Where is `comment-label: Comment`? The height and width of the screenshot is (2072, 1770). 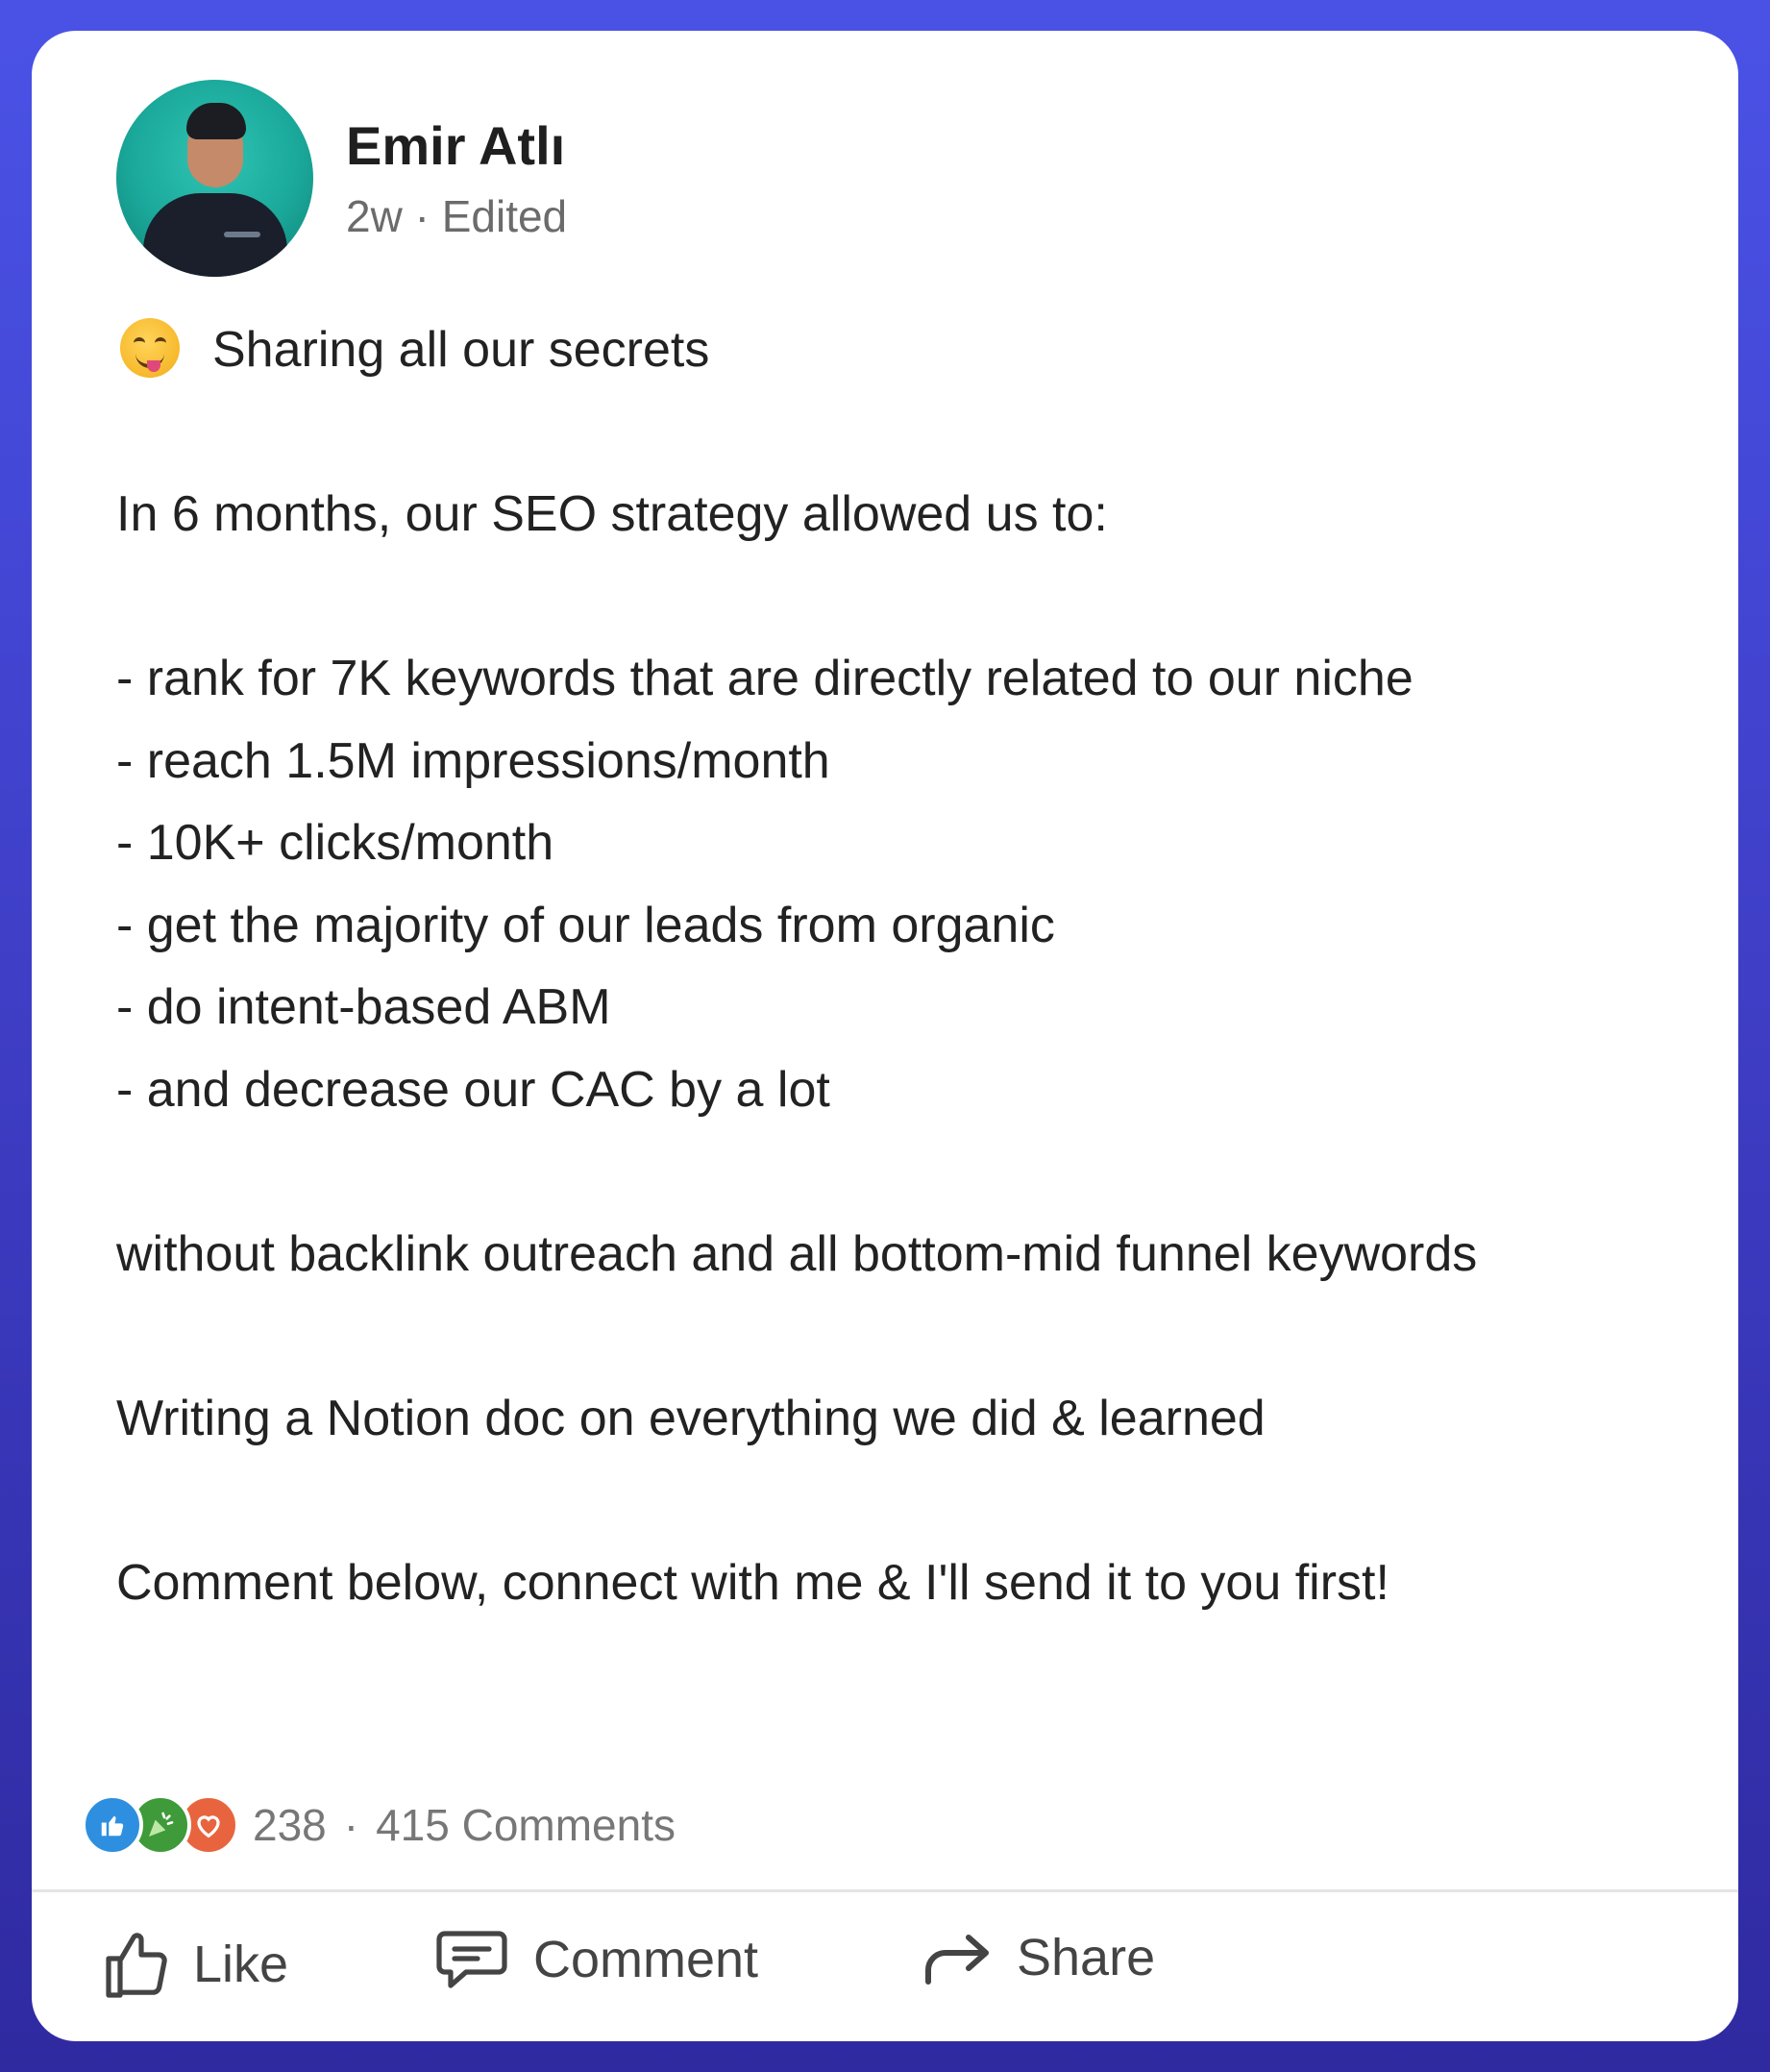
comment-label: Comment is located at coordinates (646, 1959).